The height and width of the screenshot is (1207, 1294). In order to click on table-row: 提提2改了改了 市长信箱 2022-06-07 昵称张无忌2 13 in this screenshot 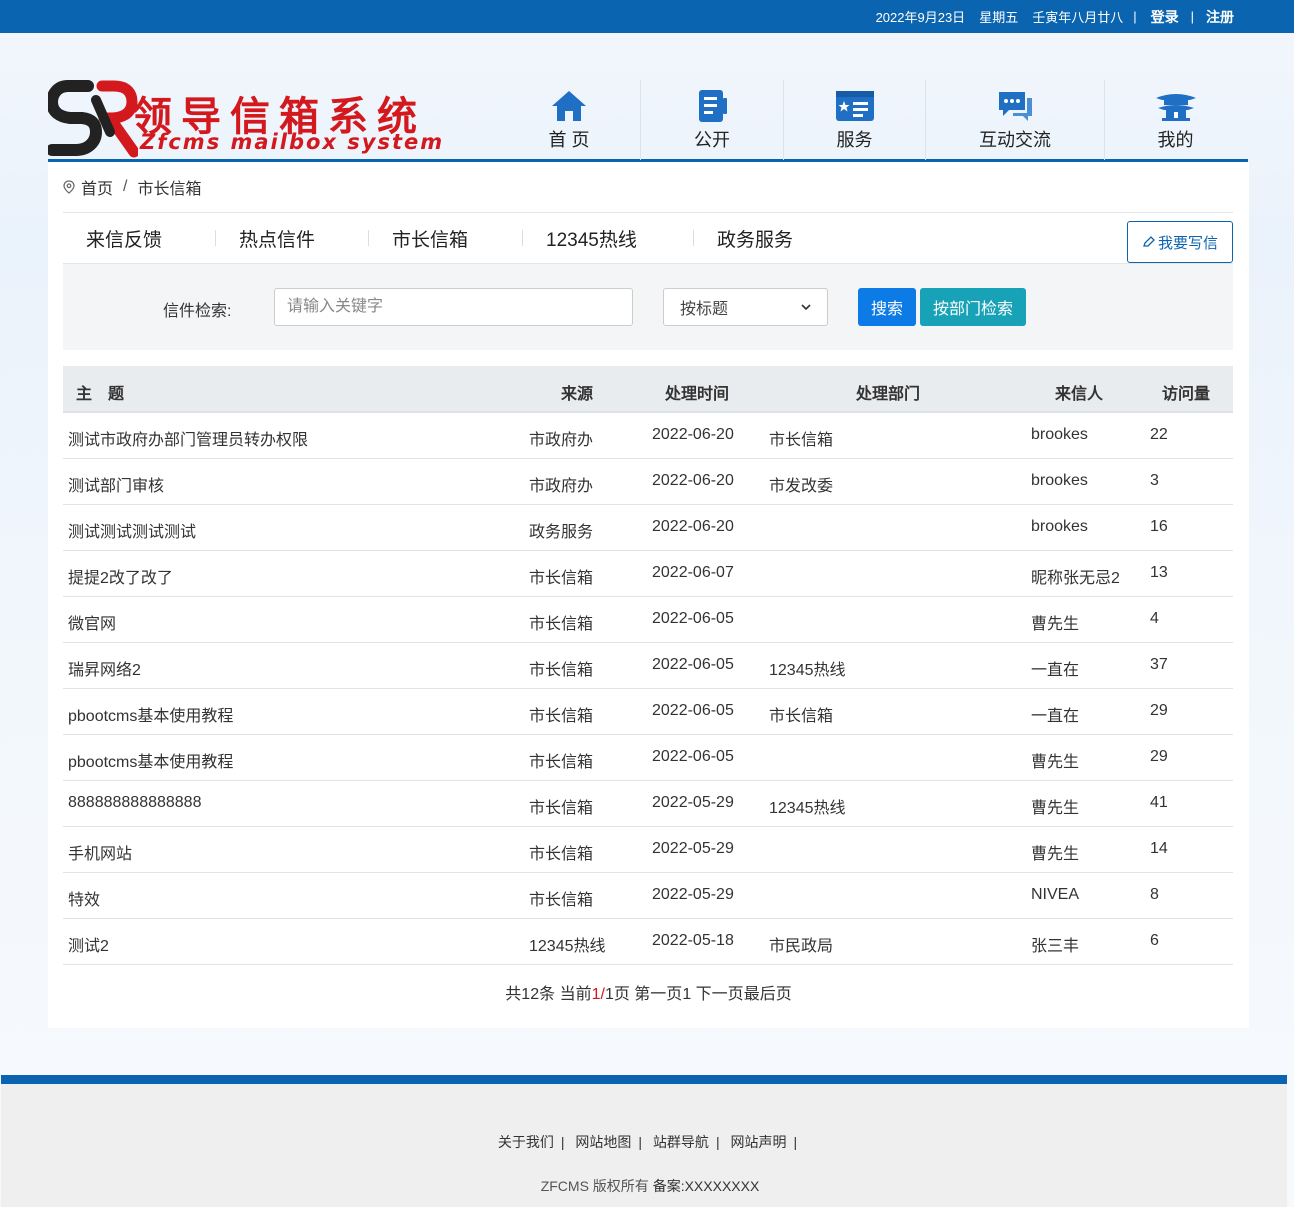, I will do `click(648, 574)`.